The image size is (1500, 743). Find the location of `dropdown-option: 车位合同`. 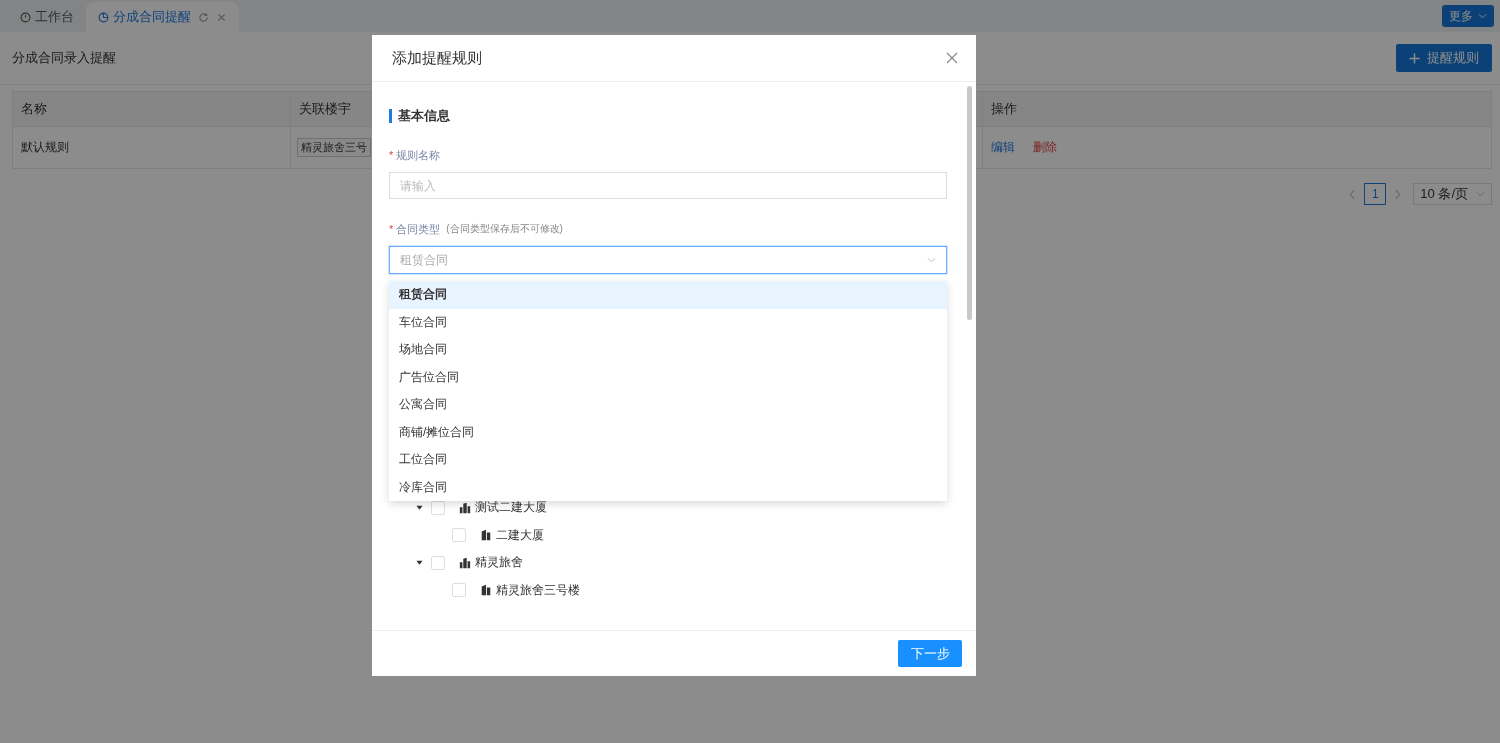

dropdown-option: 车位合同 is located at coordinates (668, 322).